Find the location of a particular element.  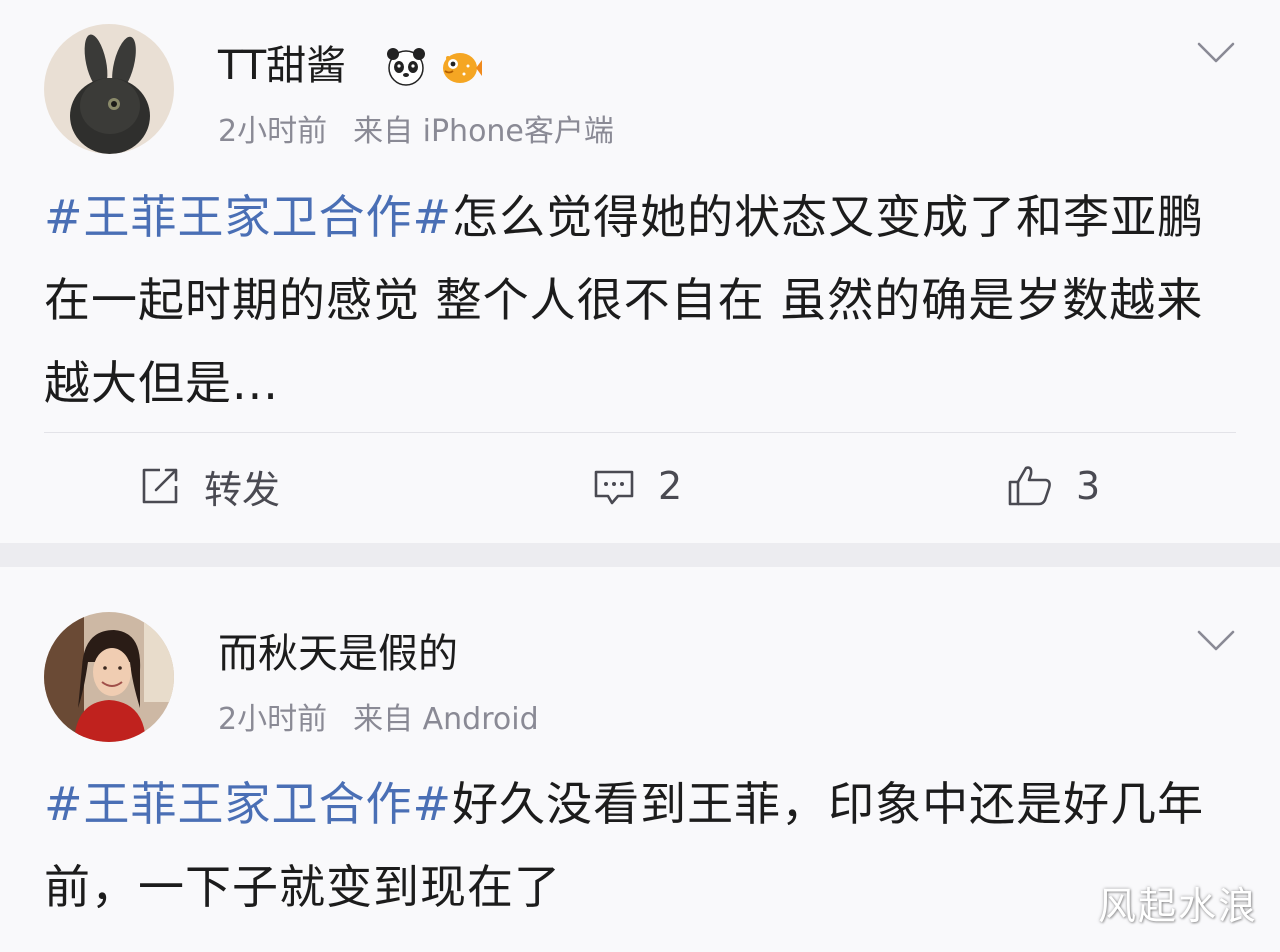

panda-emoji-icon is located at coordinates (406, 66).